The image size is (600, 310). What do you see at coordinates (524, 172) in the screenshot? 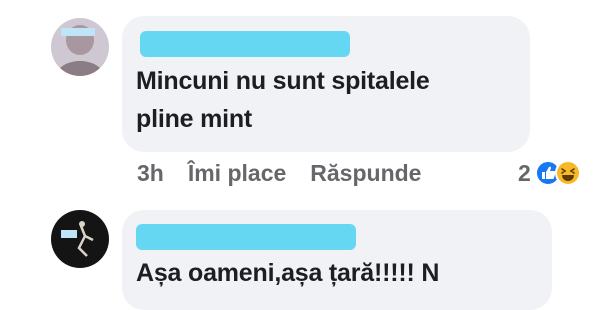
I see `reaction-count: 2` at bounding box center [524, 172].